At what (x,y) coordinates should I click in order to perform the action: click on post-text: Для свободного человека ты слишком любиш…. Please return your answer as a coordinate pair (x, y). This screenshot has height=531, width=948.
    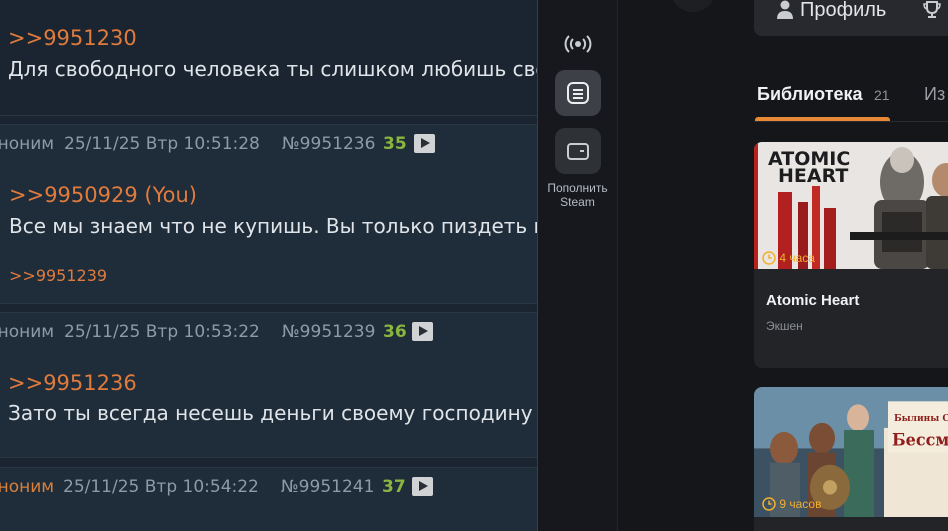
    Looking at the image, I should click on (273, 69).